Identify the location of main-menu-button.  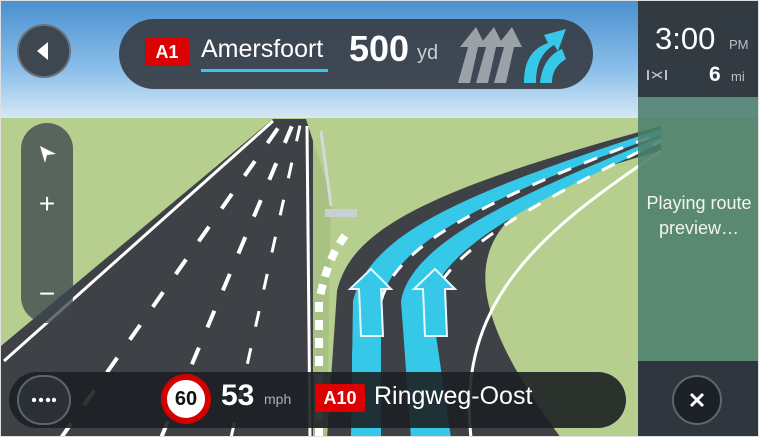
(44, 400).